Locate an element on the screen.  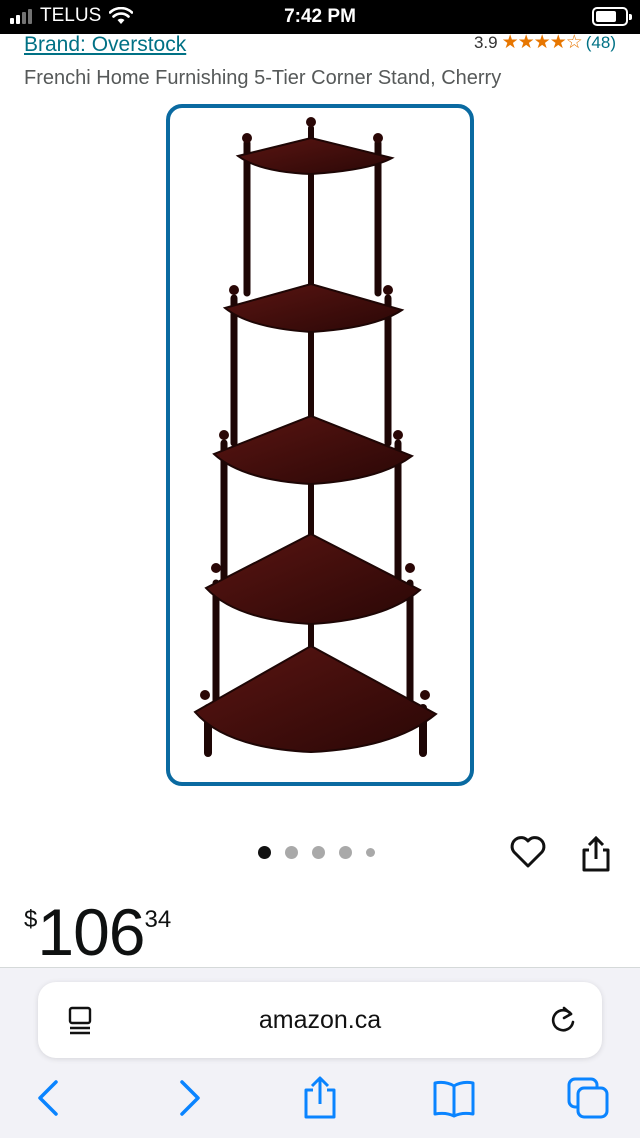
price-whole: 106 is located at coordinates (91, 932).